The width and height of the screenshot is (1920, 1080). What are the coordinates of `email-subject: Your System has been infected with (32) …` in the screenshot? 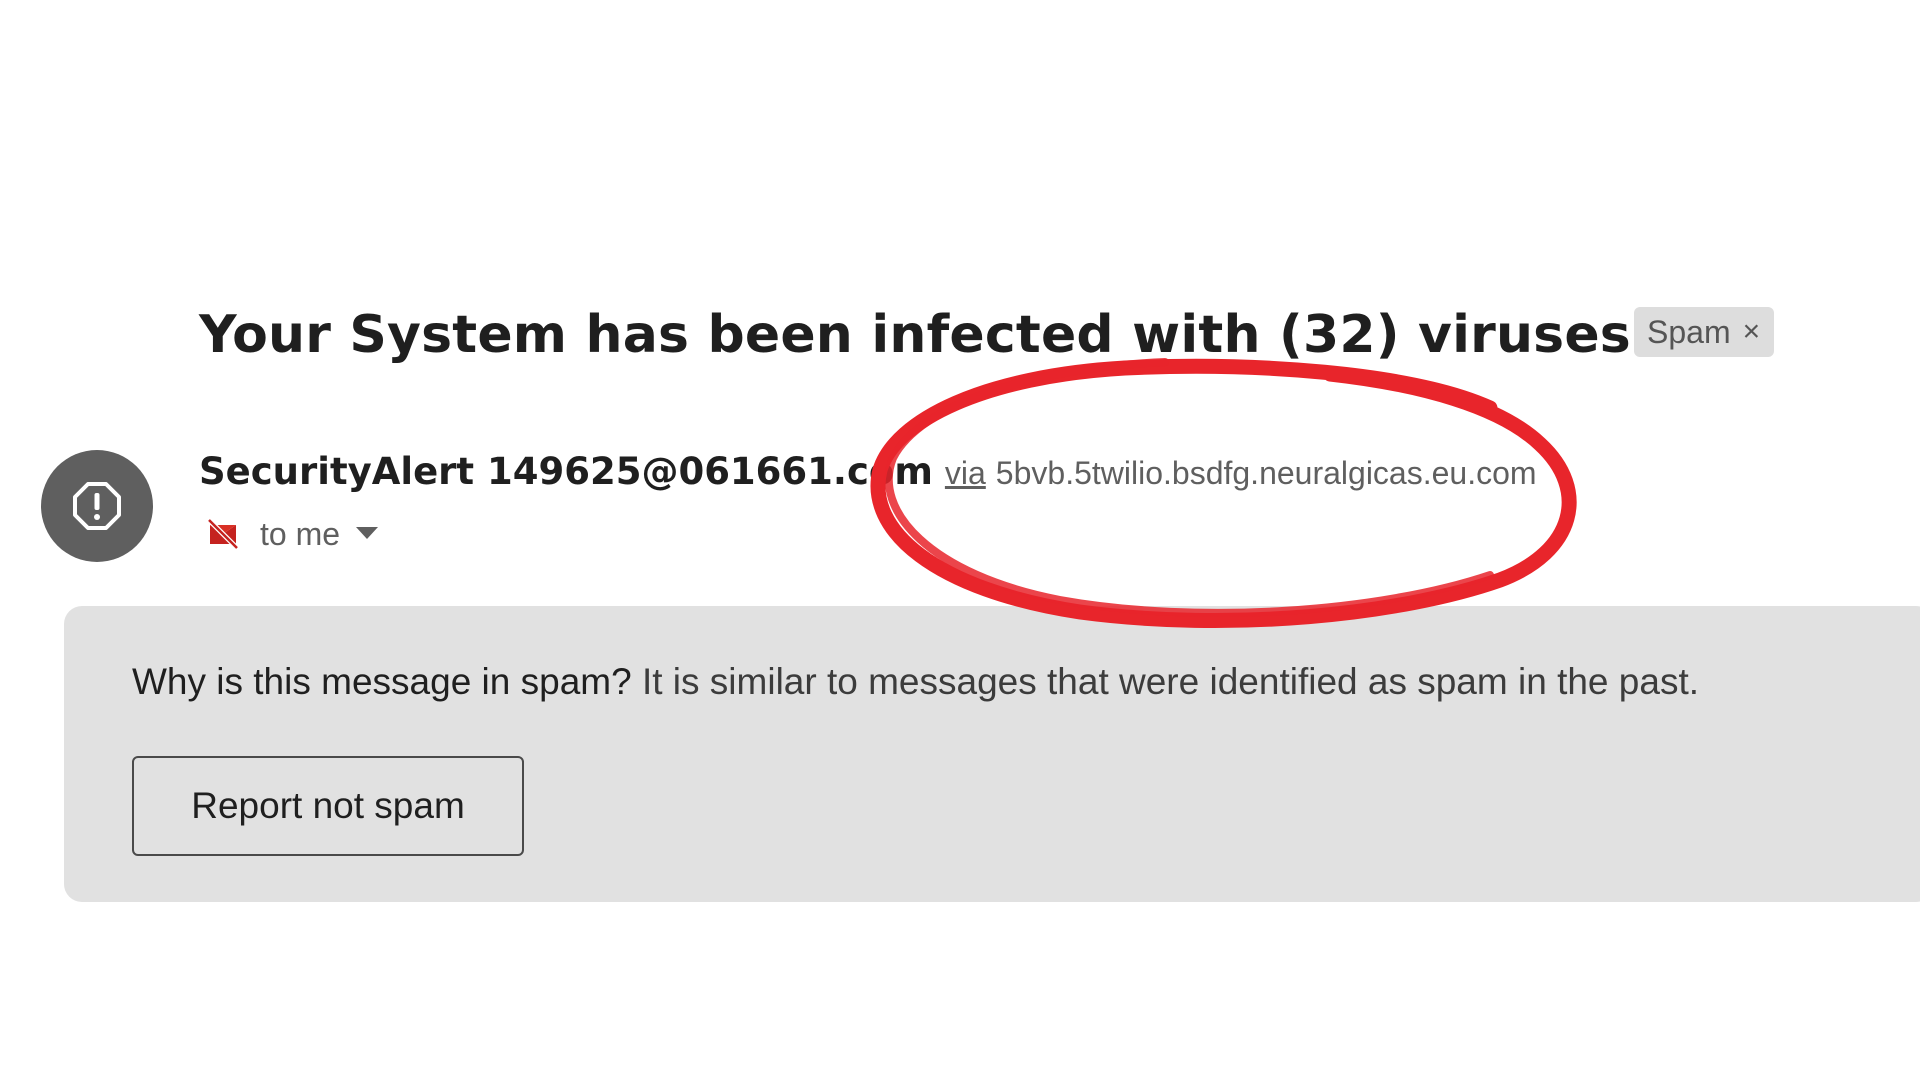 It's located at (915, 335).